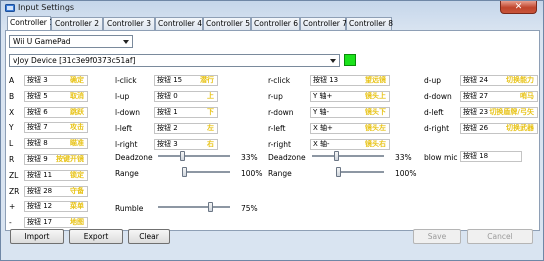 The width and height of the screenshot is (544, 261). What do you see at coordinates (375, 144) in the screenshot?
I see `mapping-annotation: 镜头右` at bounding box center [375, 144].